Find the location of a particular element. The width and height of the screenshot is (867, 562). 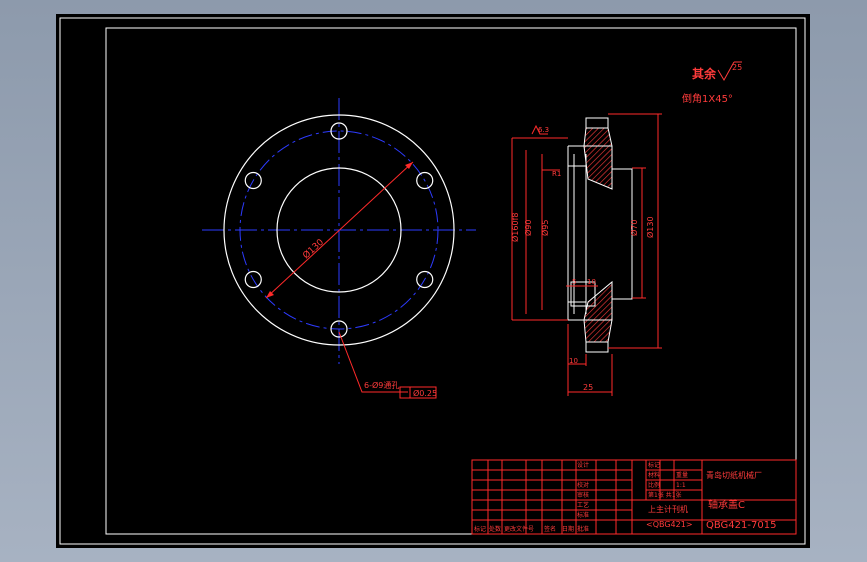

section-hatch-top is located at coordinates (598, 158).